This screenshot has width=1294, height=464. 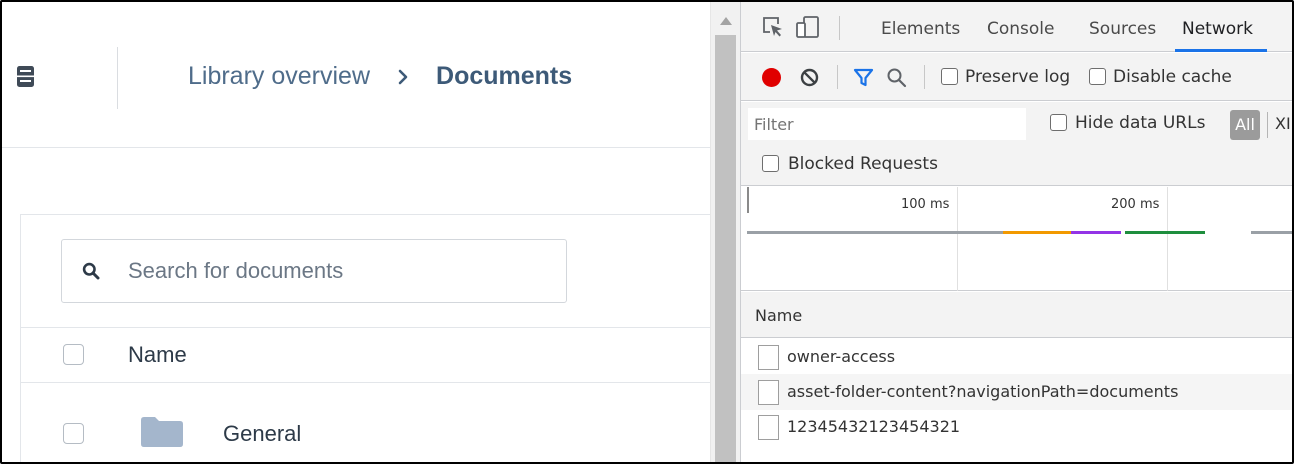 What do you see at coordinates (279, 76) in the screenshot?
I see `breadcrumb-library-overview: Library overview` at bounding box center [279, 76].